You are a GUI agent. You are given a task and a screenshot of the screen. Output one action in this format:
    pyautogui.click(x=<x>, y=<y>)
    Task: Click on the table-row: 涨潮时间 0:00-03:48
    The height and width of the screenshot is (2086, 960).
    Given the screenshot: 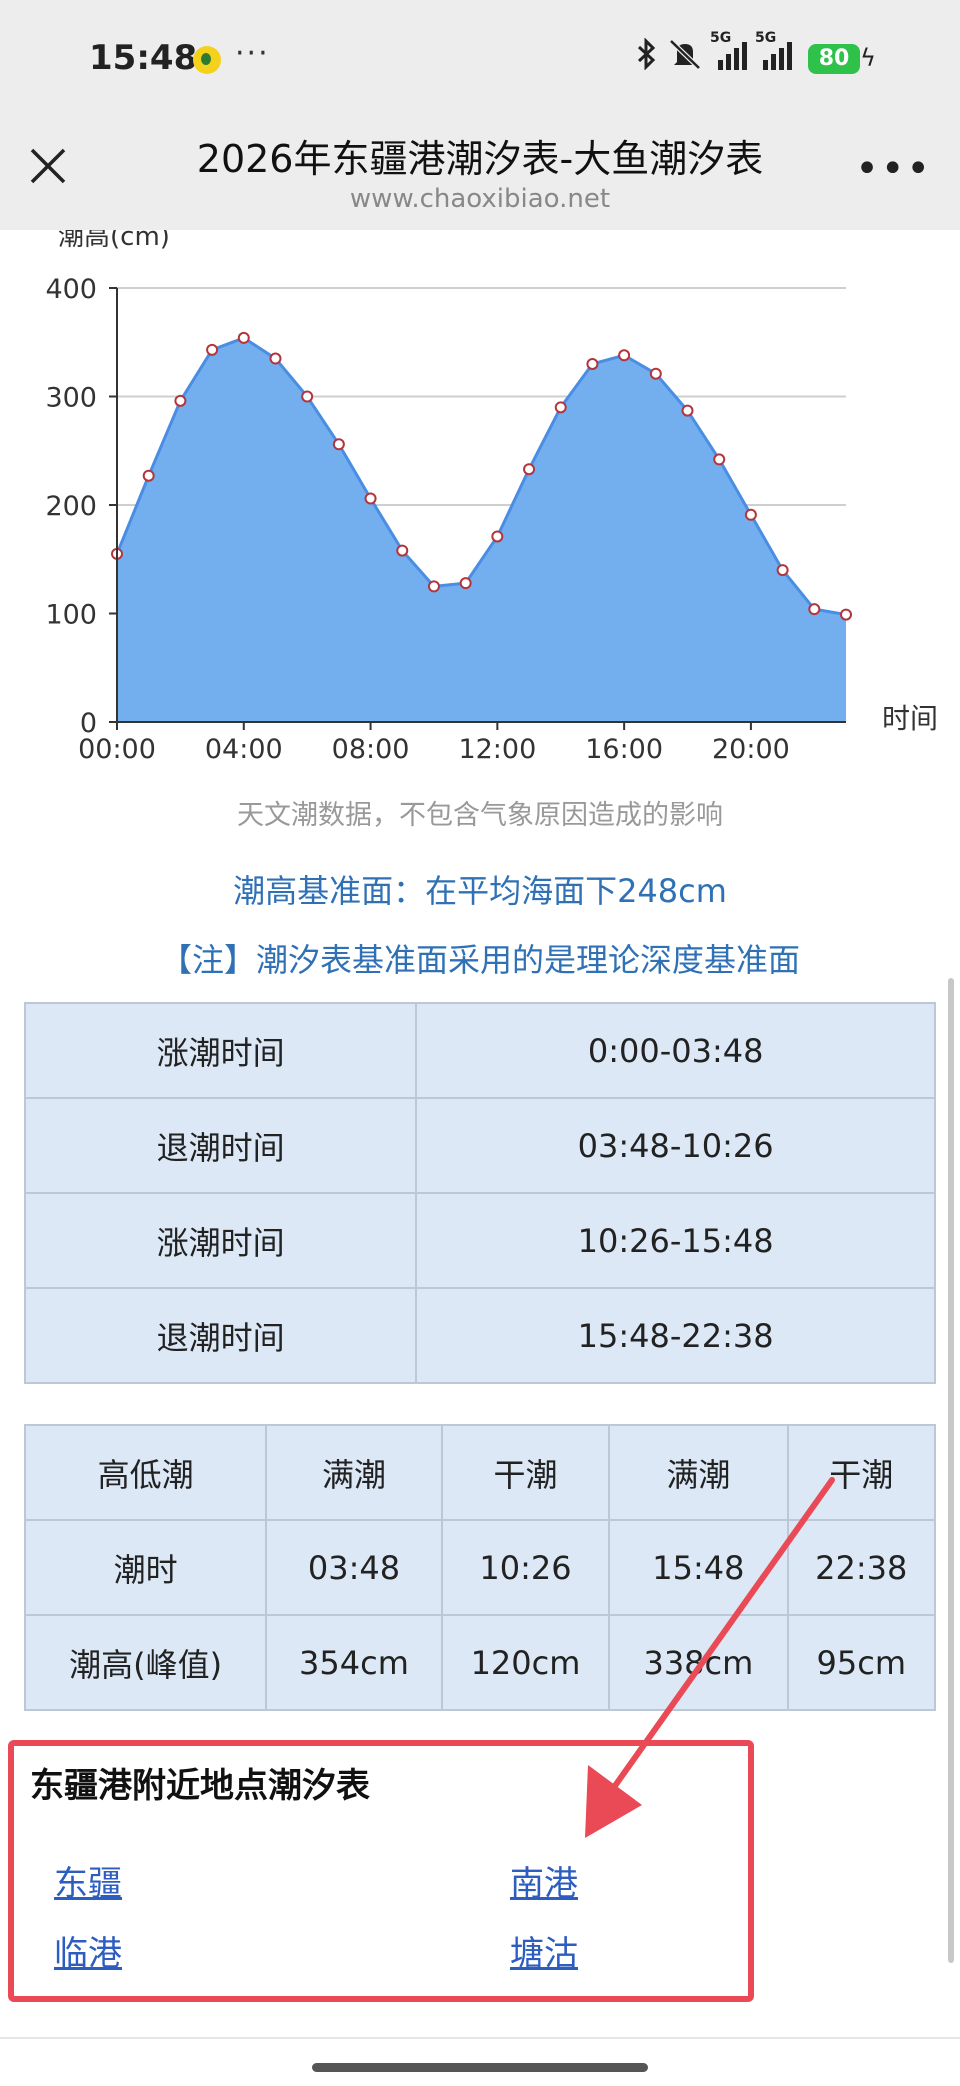 What is the action you would take?
    pyautogui.click(x=479, y=1050)
    